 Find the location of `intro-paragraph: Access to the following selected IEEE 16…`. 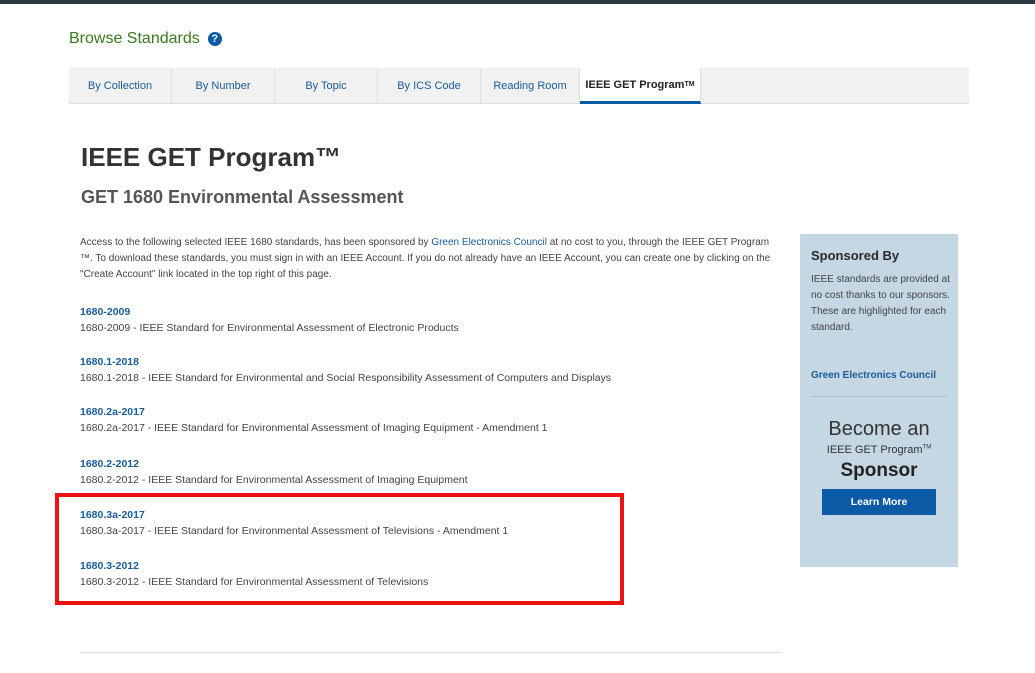

intro-paragraph: Access to the following selected IEEE 16… is located at coordinates (425, 258).